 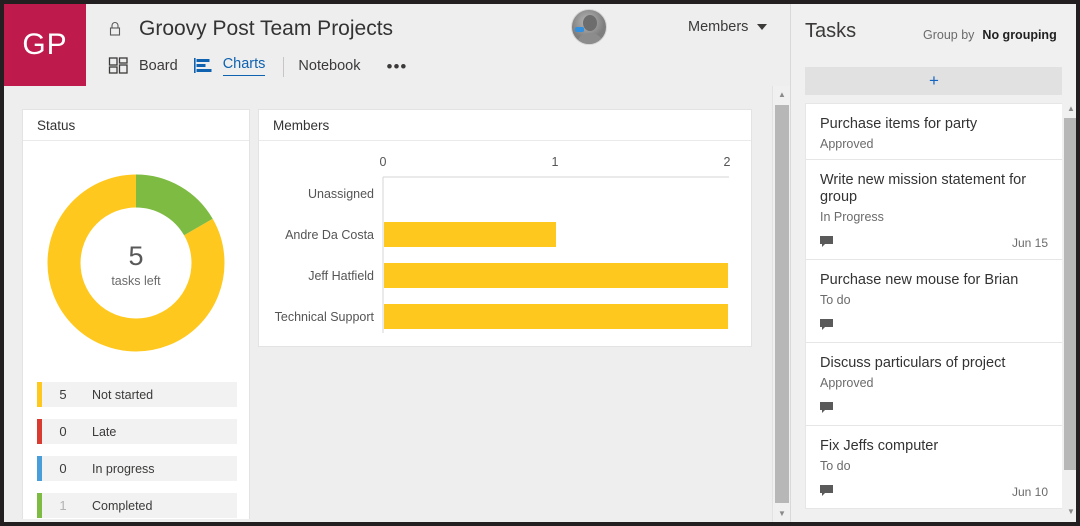 I want to click on plan-brand-tile: GP, so click(x=45, y=45).